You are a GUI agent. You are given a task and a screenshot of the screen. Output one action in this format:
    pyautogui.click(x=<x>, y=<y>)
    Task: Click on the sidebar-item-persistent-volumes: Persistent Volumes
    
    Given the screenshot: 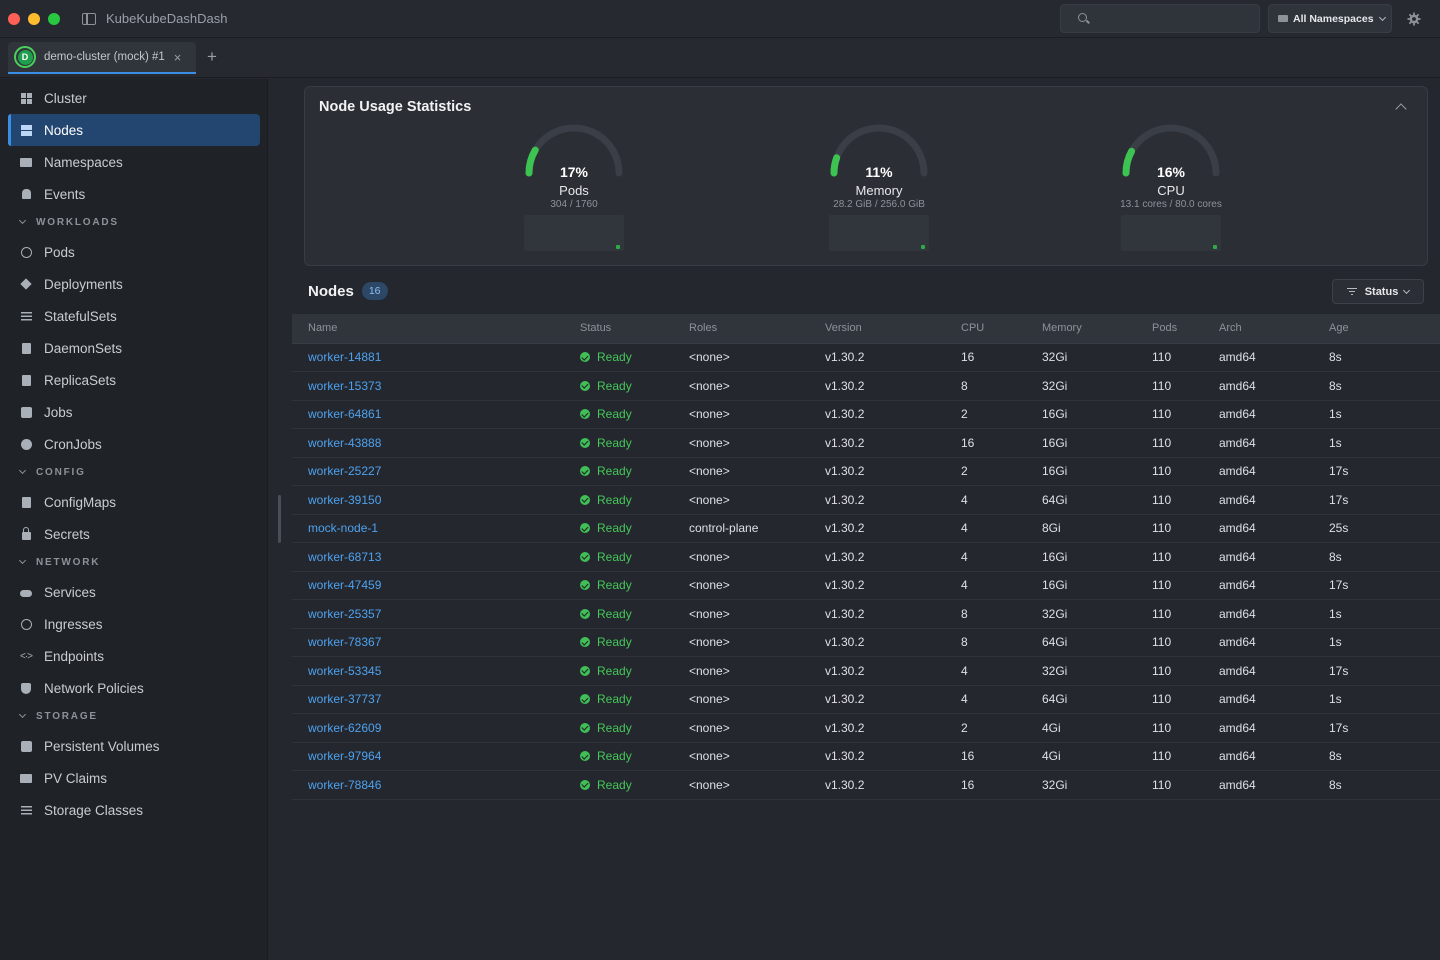 What is the action you would take?
    pyautogui.click(x=134, y=746)
    